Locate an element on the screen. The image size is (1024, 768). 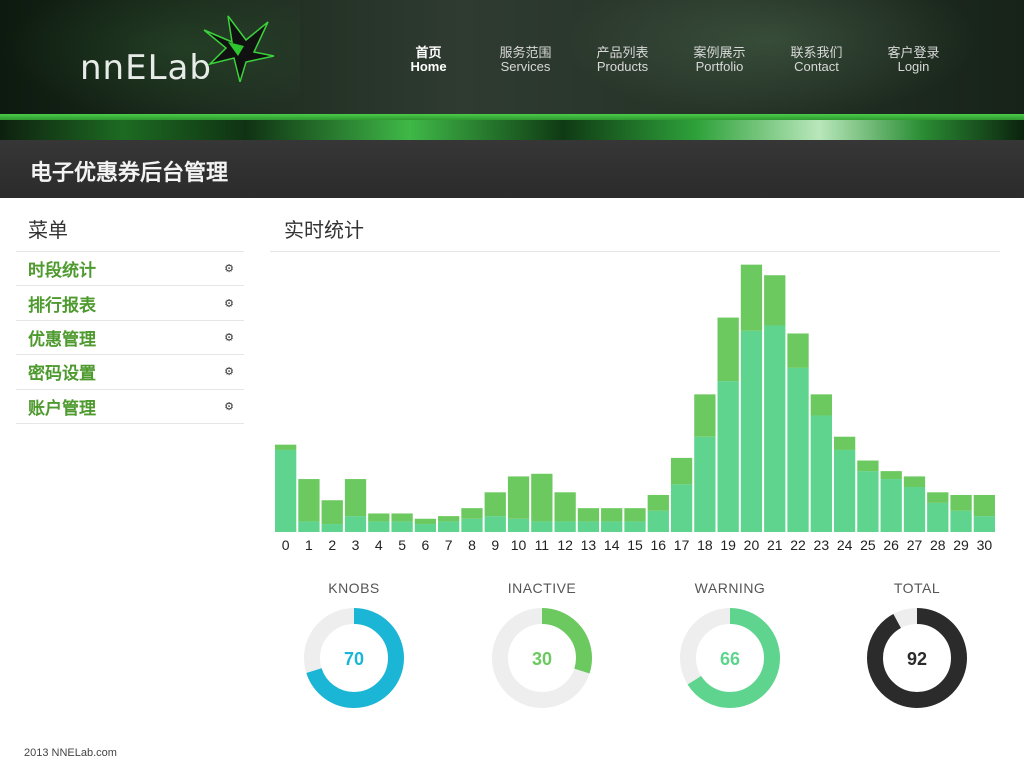
donut-value: 92 is located at coordinates (917, 659).